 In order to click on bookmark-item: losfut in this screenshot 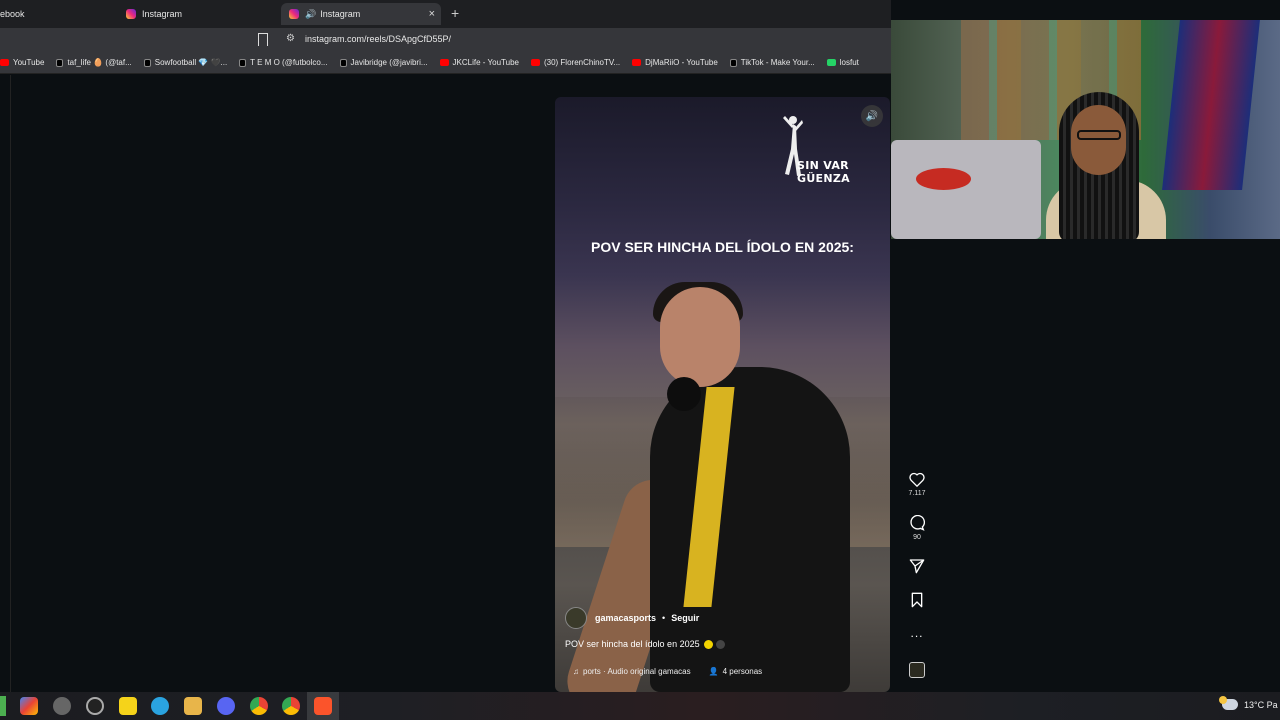, I will do `click(842, 62)`.